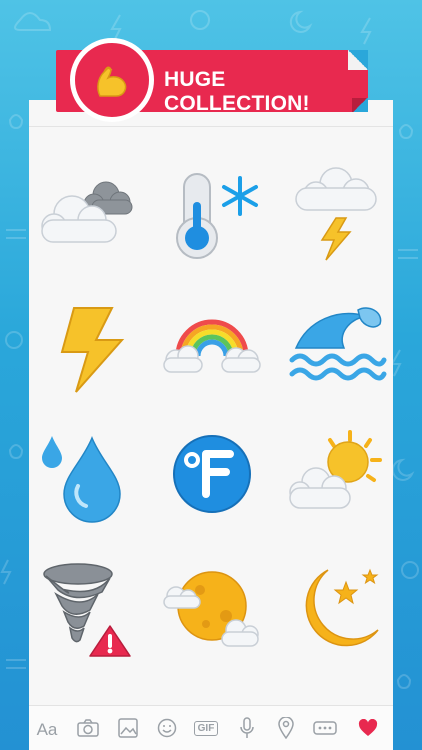 Image resolution: width=422 pixels, height=750 pixels. Describe the element at coordinates (237, 91) in the screenshot. I see `banner-title: HUGE COLLECTION!` at that location.